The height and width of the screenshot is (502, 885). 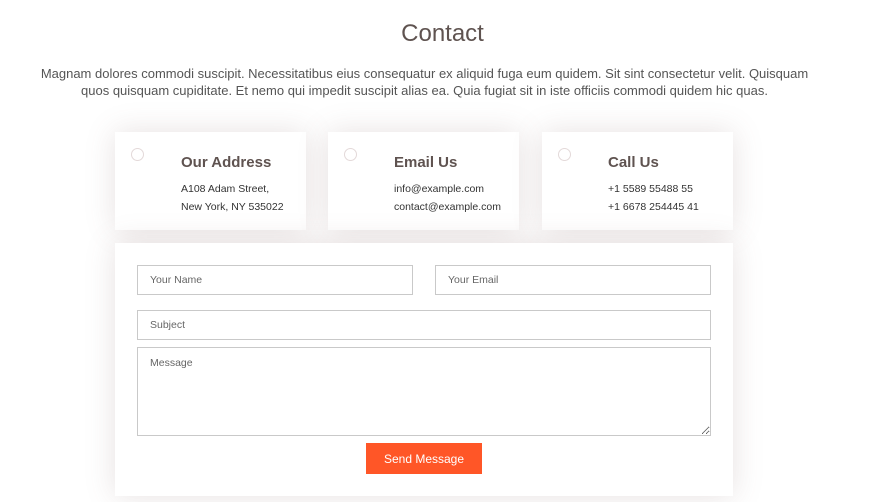 What do you see at coordinates (424, 391) in the screenshot?
I see `message-textarea` at bounding box center [424, 391].